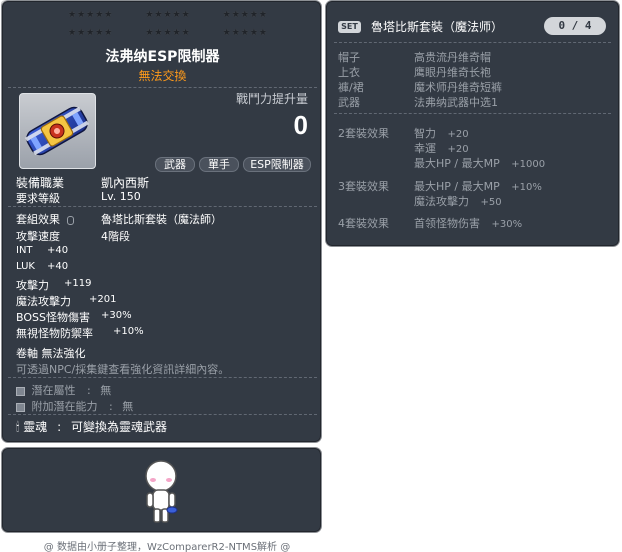 This screenshot has width=622, height=552. What do you see at coordinates (363, 186) in the screenshot?
I see `set-effect-3-label: 3套裝效果` at bounding box center [363, 186].